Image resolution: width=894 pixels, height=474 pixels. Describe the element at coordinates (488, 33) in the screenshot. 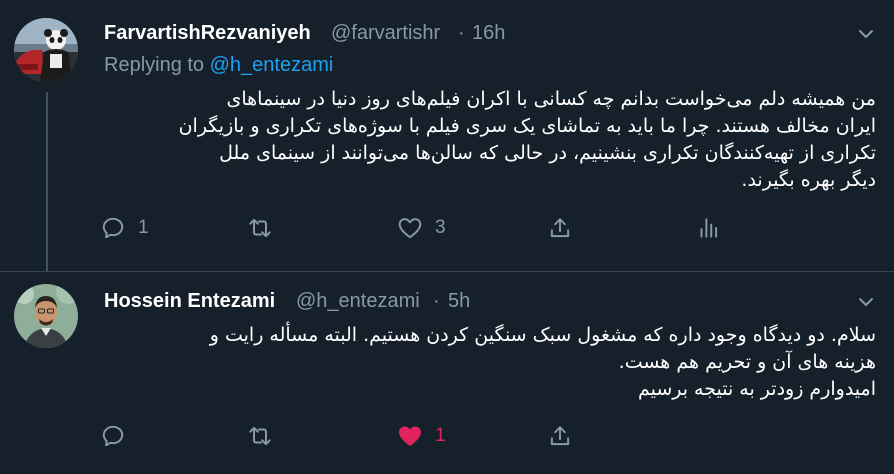

I see `timestamp: 16h` at that location.